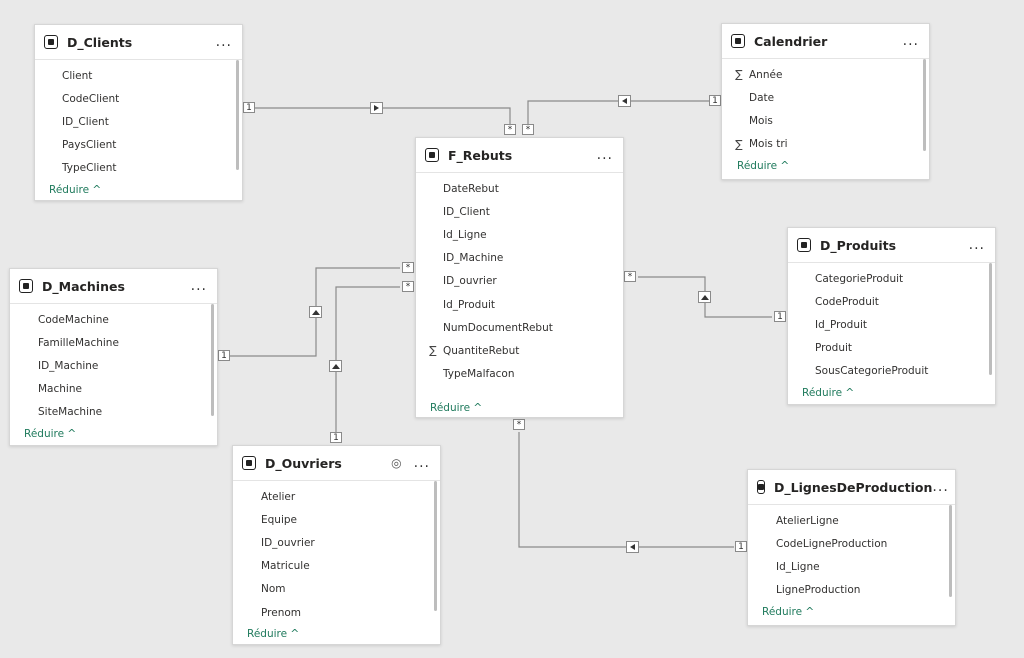 The height and width of the screenshot is (658, 1024). I want to click on field-name: Produit, so click(834, 348).